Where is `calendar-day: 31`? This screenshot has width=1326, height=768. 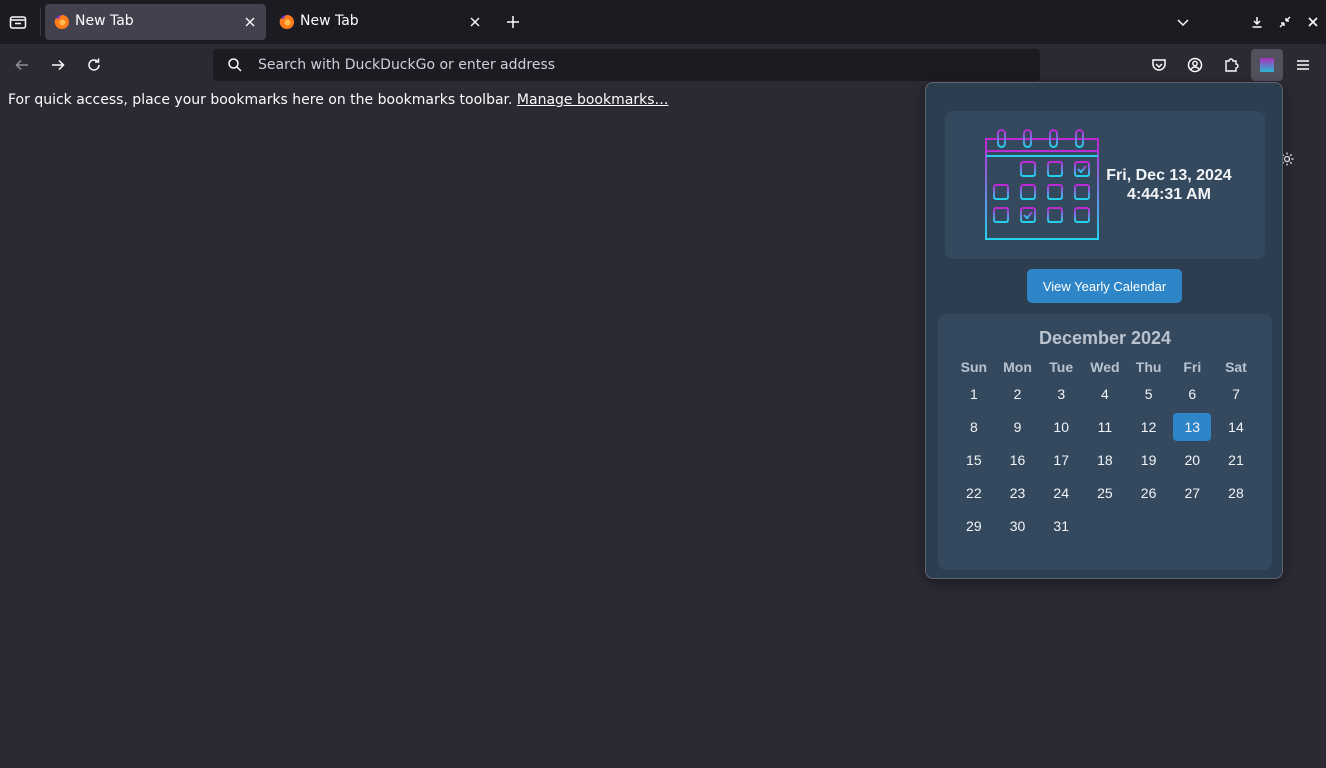 calendar-day: 31 is located at coordinates (1061, 525).